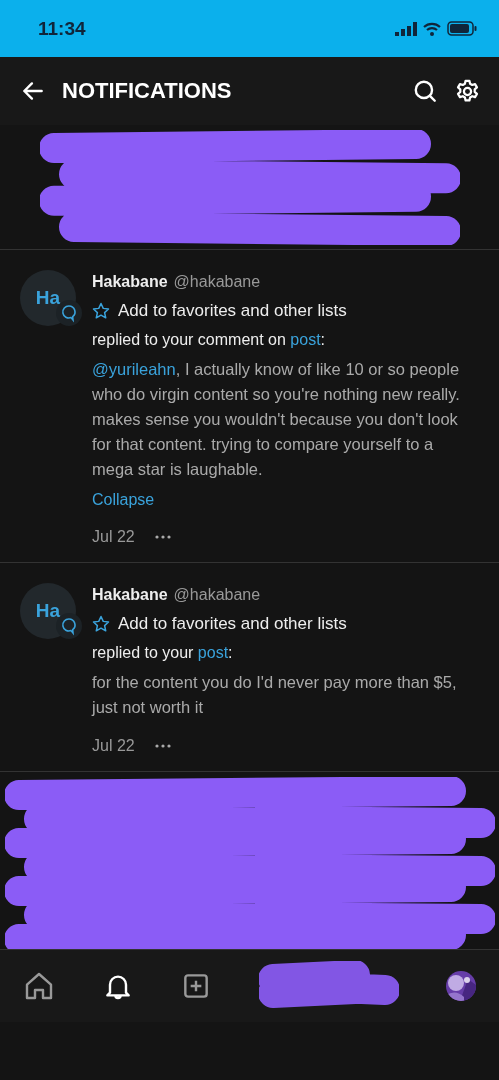  I want to click on signal-icon, so click(406, 28).